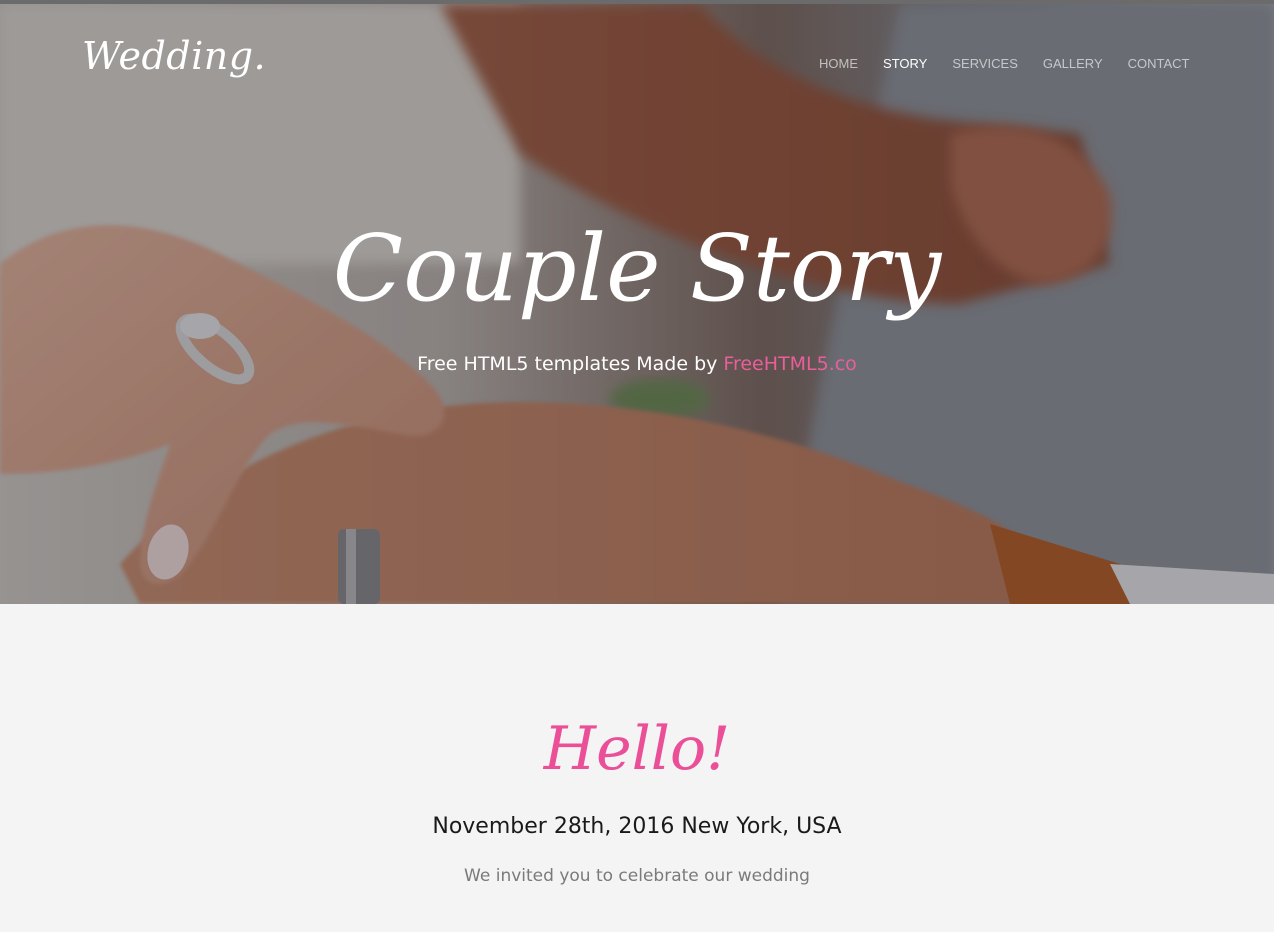 The height and width of the screenshot is (932, 1274). I want to click on nav-link-services: SERVICES, so click(985, 64).